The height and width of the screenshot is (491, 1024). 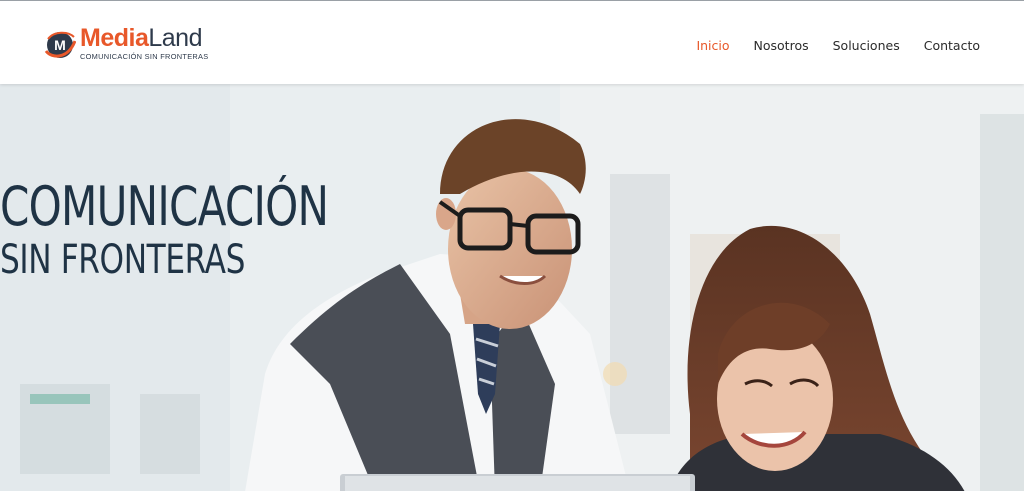 I want to click on brand-tagline: COMUNICACIÓN SIN FRONTERAS, so click(x=144, y=56).